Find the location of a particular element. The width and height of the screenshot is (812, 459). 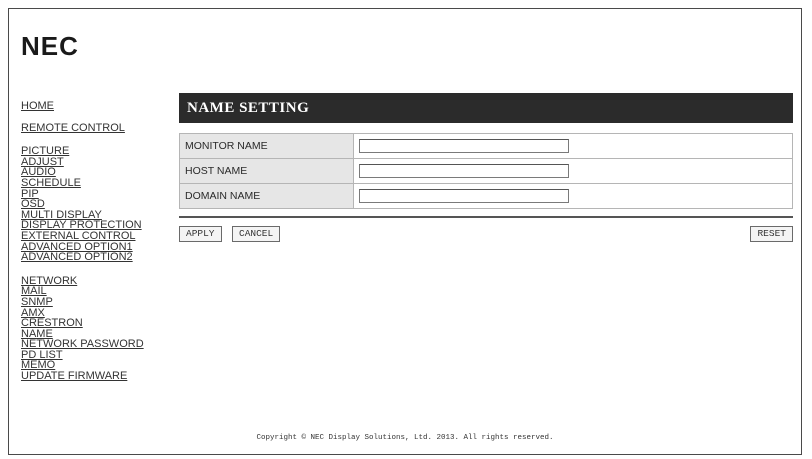

table-row: HOST NAME is located at coordinates (486, 171).